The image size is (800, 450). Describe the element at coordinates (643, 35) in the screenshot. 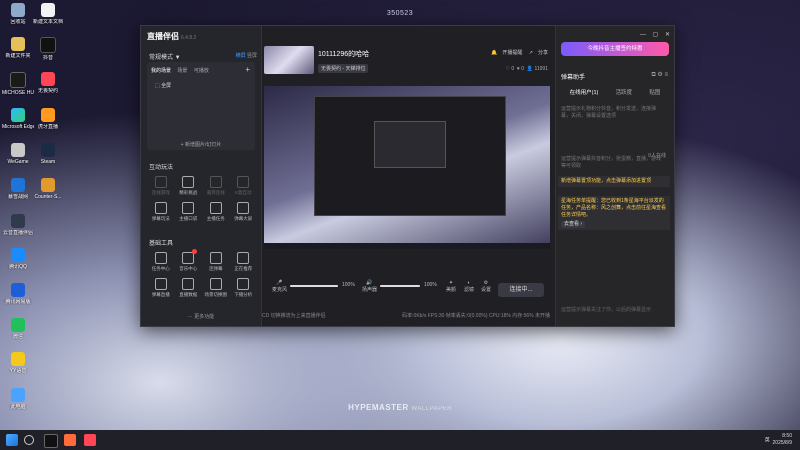

I see `minimize-button: —` at that location.